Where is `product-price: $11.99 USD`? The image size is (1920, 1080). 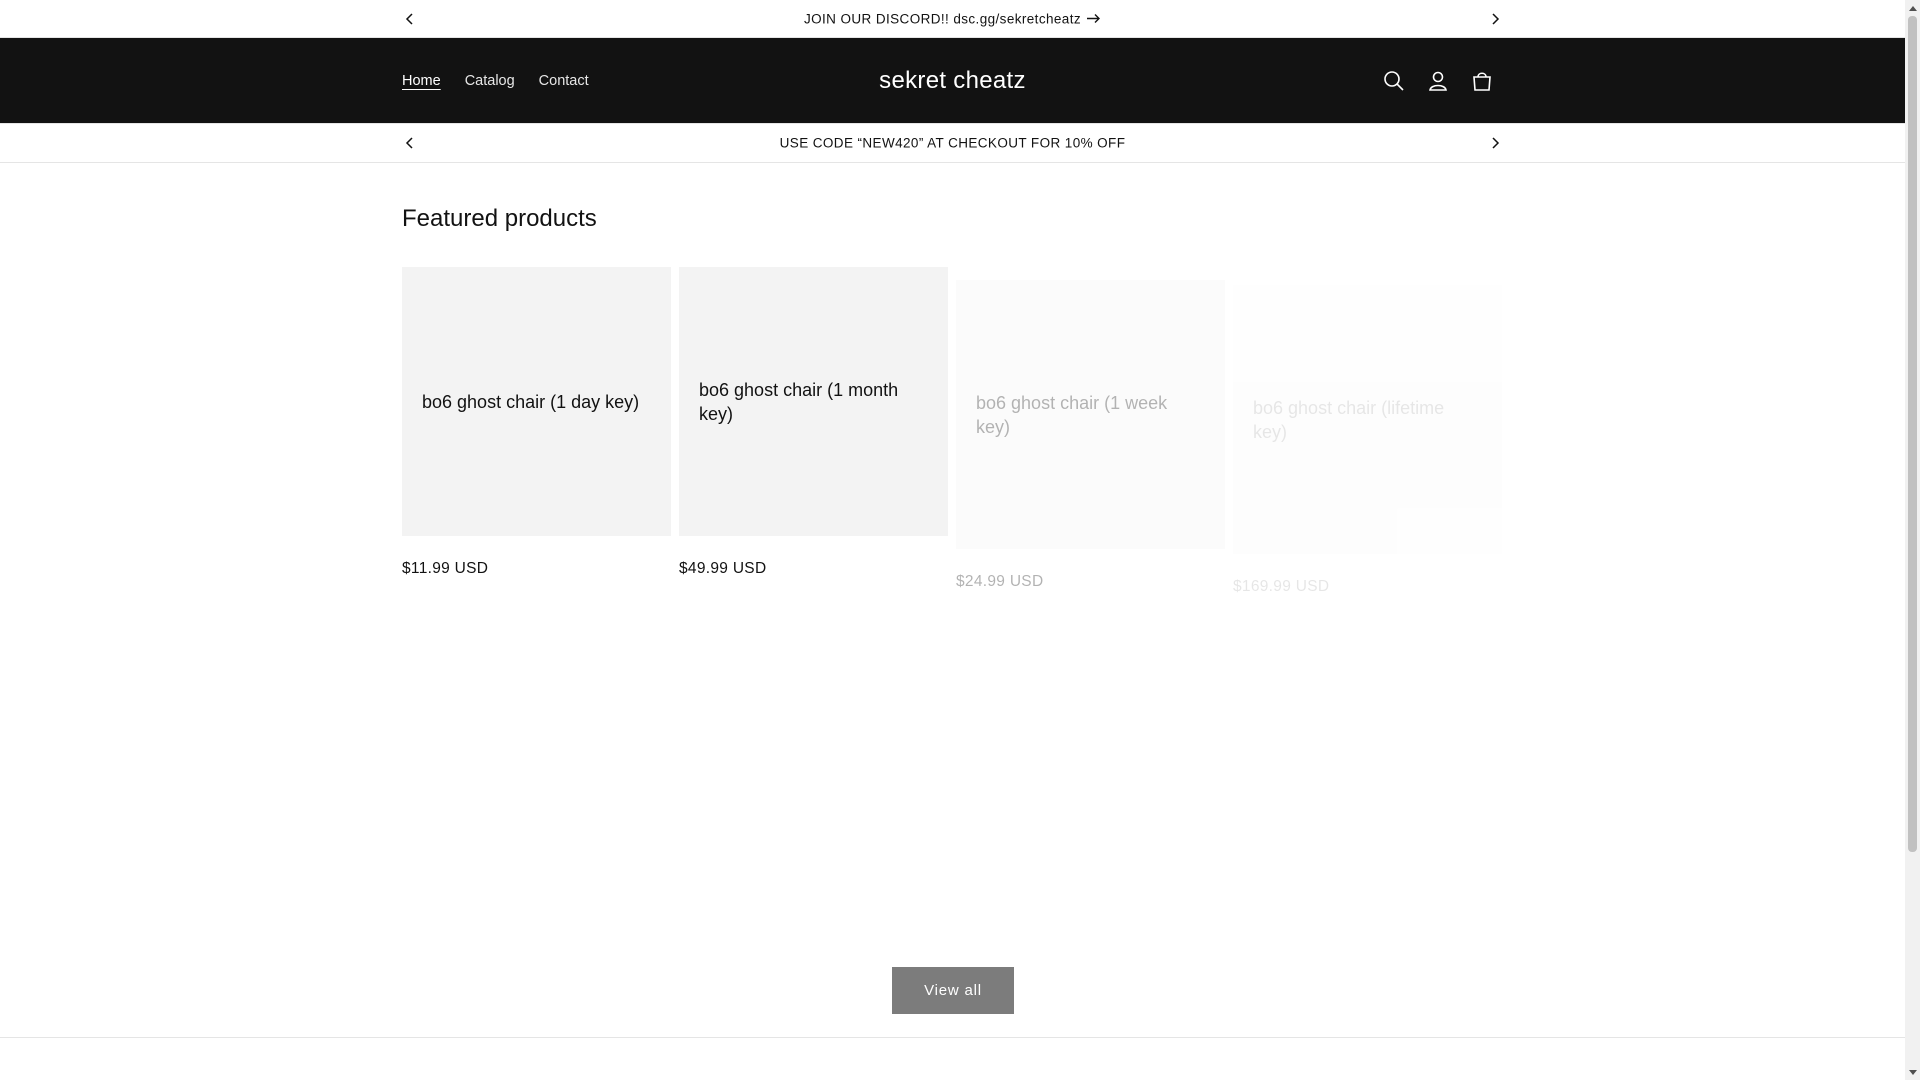
product-price: $11.99 USD is located at coordinates (445, 568).